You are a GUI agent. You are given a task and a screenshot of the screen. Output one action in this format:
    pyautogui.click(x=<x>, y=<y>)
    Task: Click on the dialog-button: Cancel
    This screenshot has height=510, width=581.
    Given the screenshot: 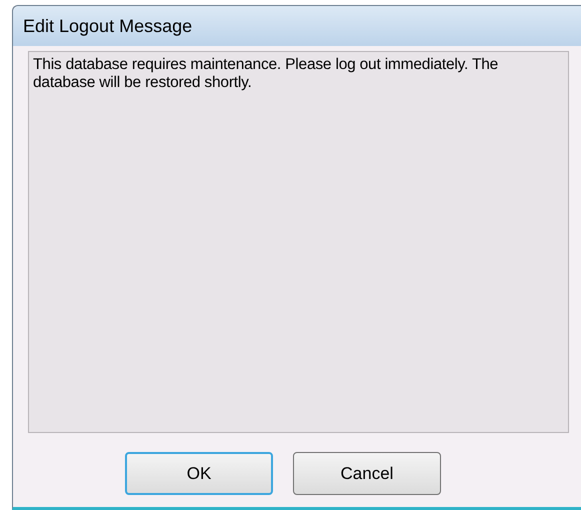 What is the action you would take?
    pyautogui.click(x=367, y=473)
    